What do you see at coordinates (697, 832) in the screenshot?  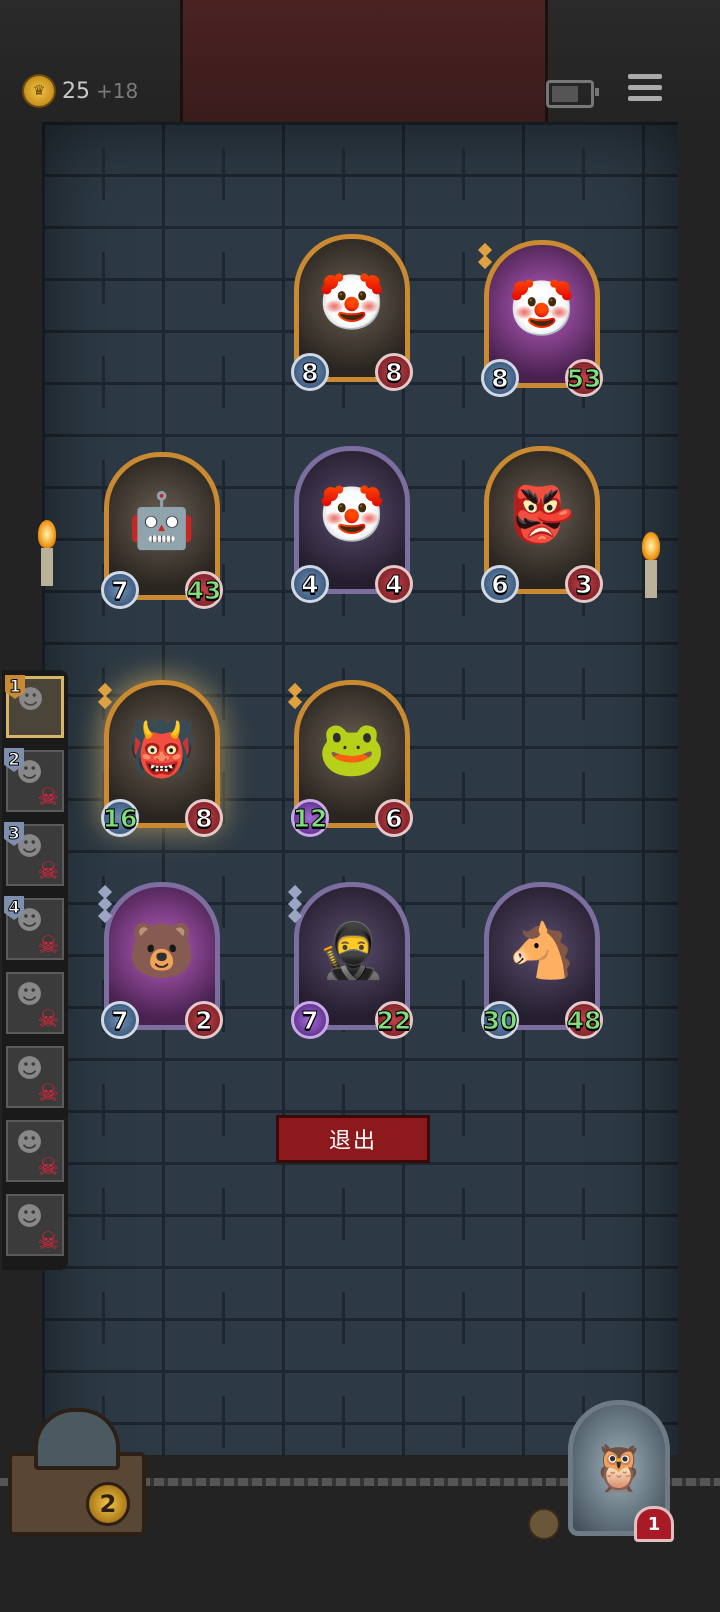 I see `right-pillar` at bounding box center [697, 832].